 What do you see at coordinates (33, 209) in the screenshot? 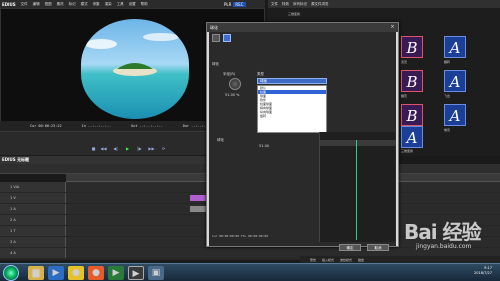
I see `track-header: 1 A` at bounding box center [33, 209].